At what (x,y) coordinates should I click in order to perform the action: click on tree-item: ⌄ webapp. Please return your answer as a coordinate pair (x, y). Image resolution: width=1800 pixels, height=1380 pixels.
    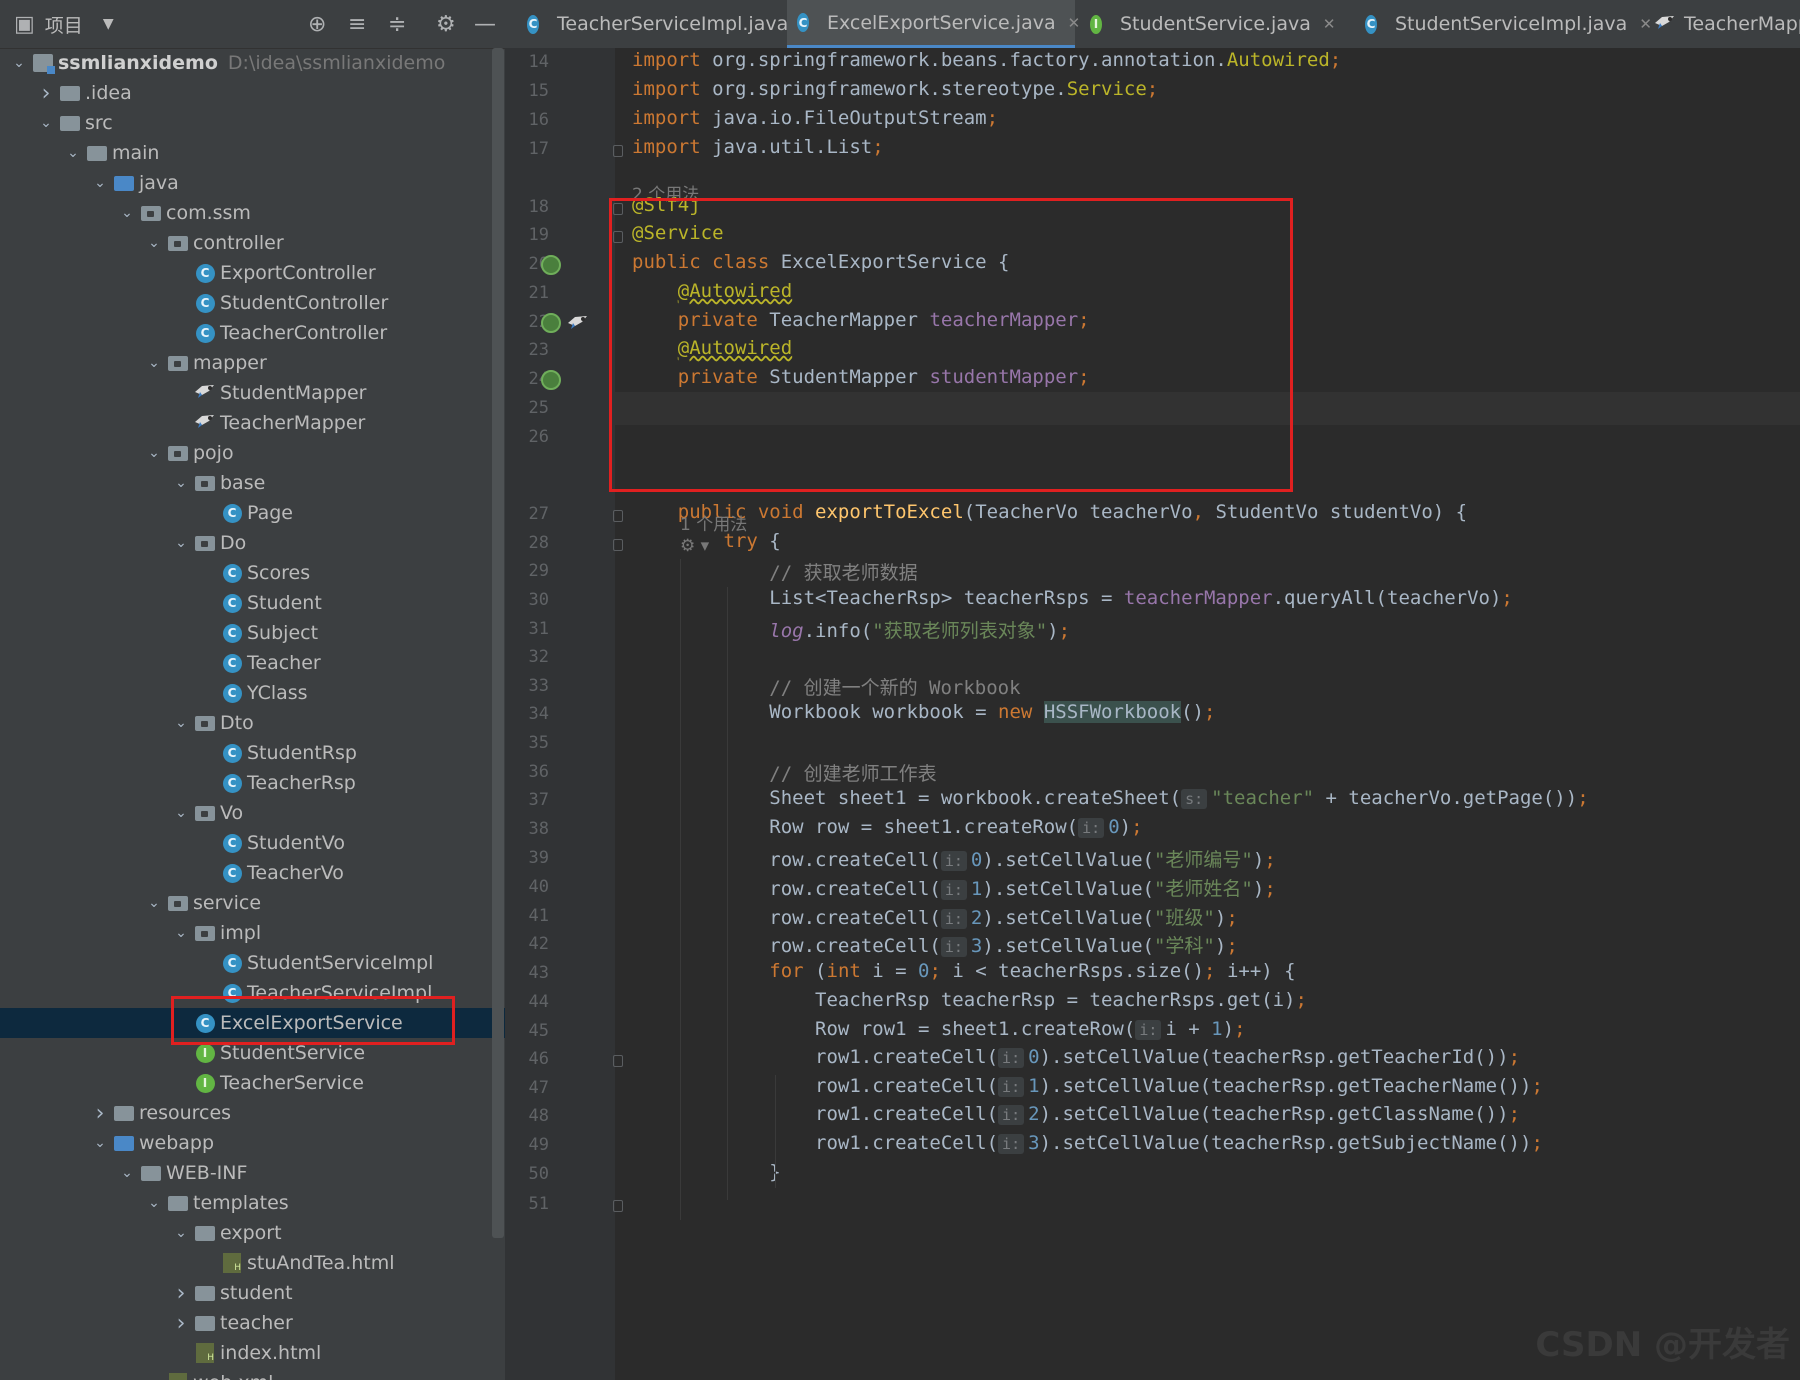
    Looking at the image, I should click on (252, 1143).